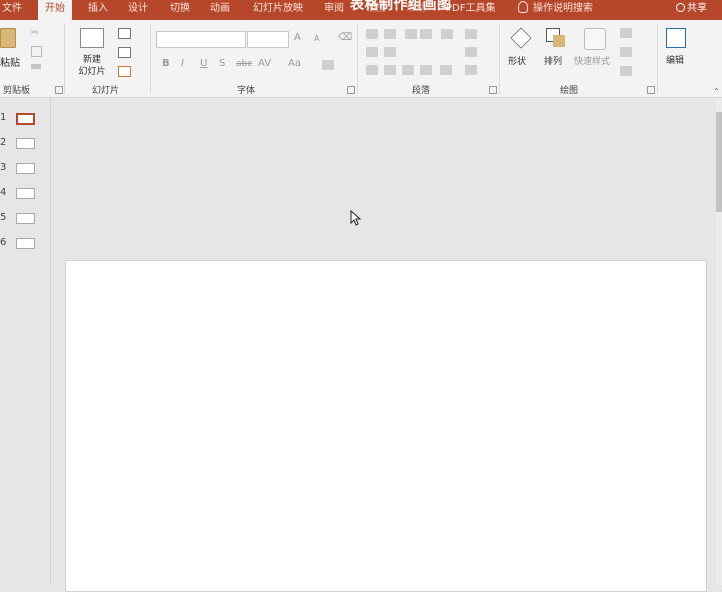 This screenshot has height=592, width=722. Describe the element at coordinates (470, 10) in the screenshot. I see `tab-pdf-tools: PDF工具集` at that location.